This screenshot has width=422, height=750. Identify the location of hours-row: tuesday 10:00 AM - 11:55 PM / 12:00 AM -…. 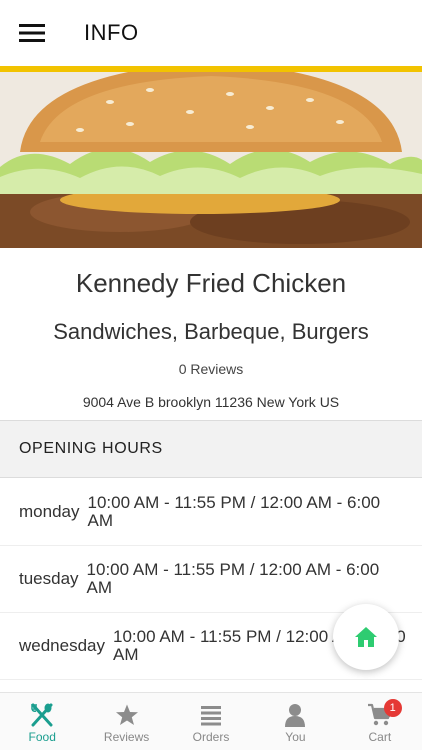
(211, 579).